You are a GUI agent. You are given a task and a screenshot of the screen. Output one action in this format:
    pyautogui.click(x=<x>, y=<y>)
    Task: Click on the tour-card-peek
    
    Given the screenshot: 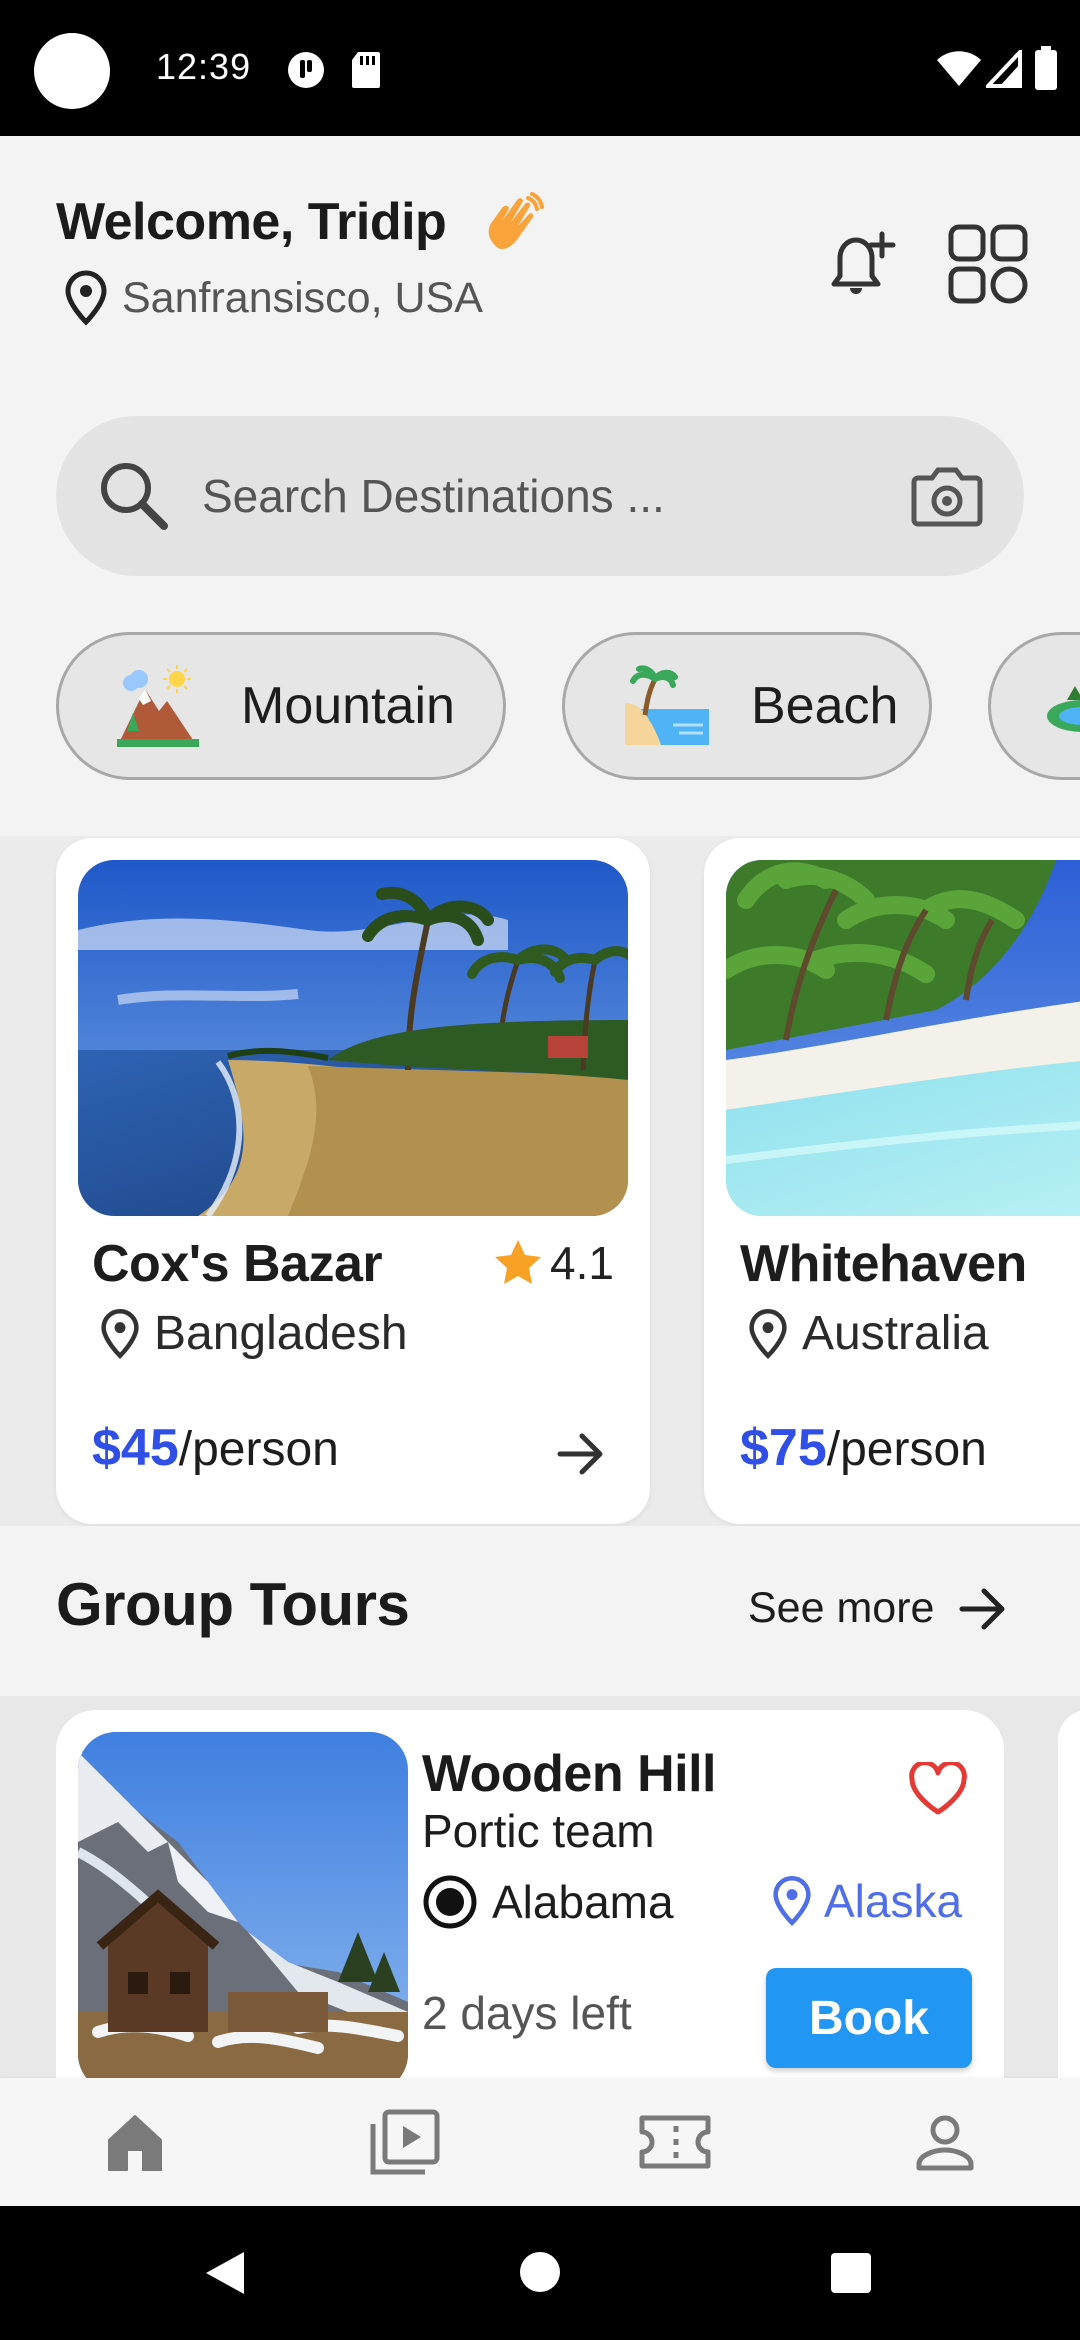 What is the action you would take?
    pyautogui.click(x=1069, y=1920)
    